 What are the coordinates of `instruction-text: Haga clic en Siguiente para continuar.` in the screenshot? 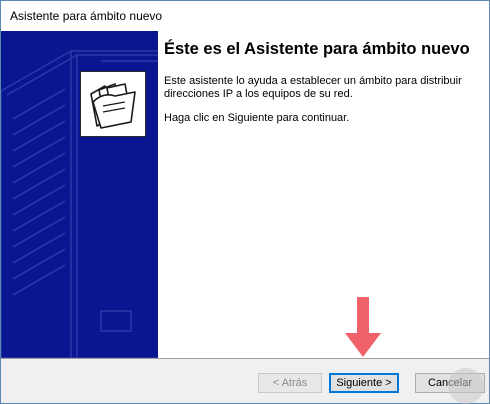 It's located at (257, 118).